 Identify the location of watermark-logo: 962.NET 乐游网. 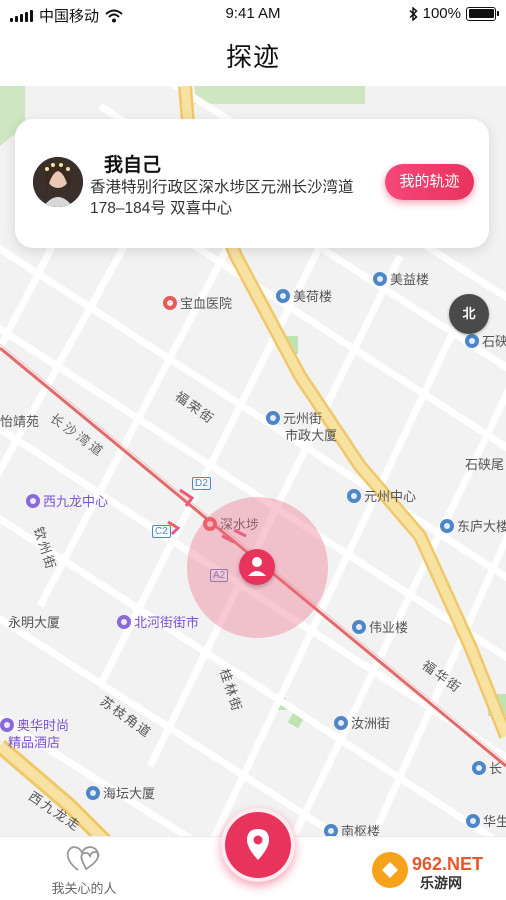
(433, 870).